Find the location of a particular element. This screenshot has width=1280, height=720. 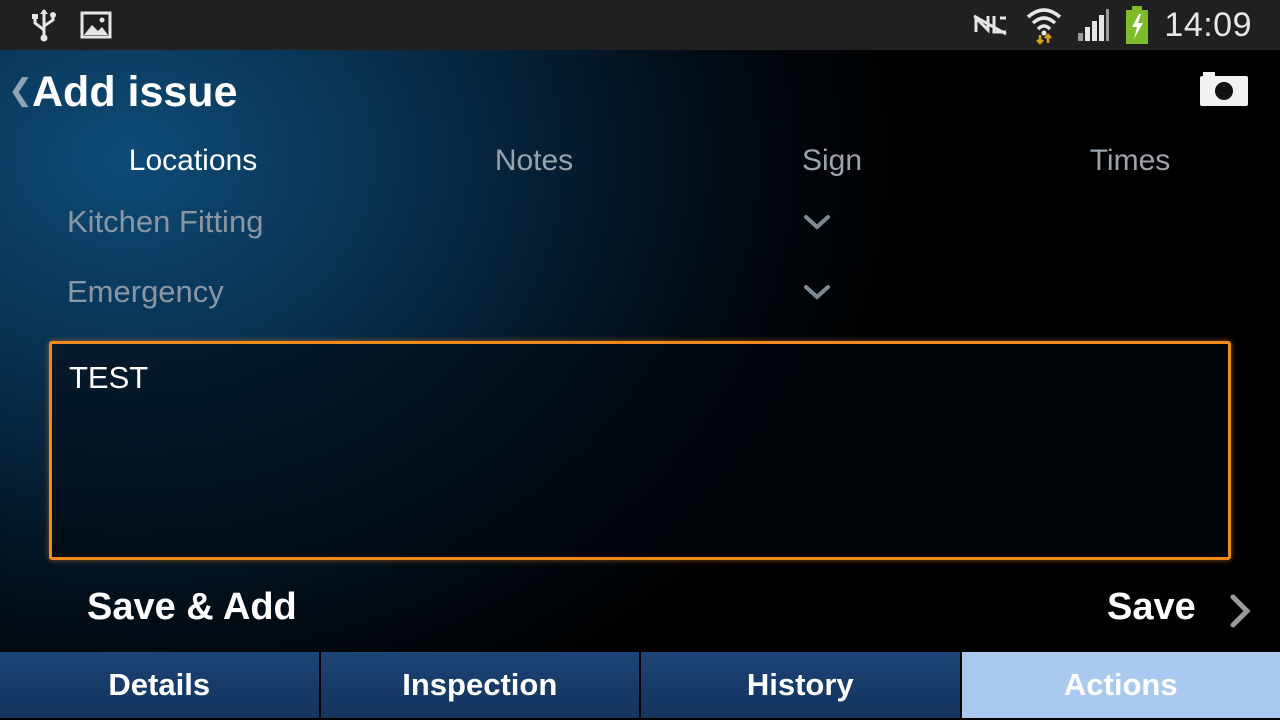

issue-description-value: TEST is located at coordinates (109, 377).